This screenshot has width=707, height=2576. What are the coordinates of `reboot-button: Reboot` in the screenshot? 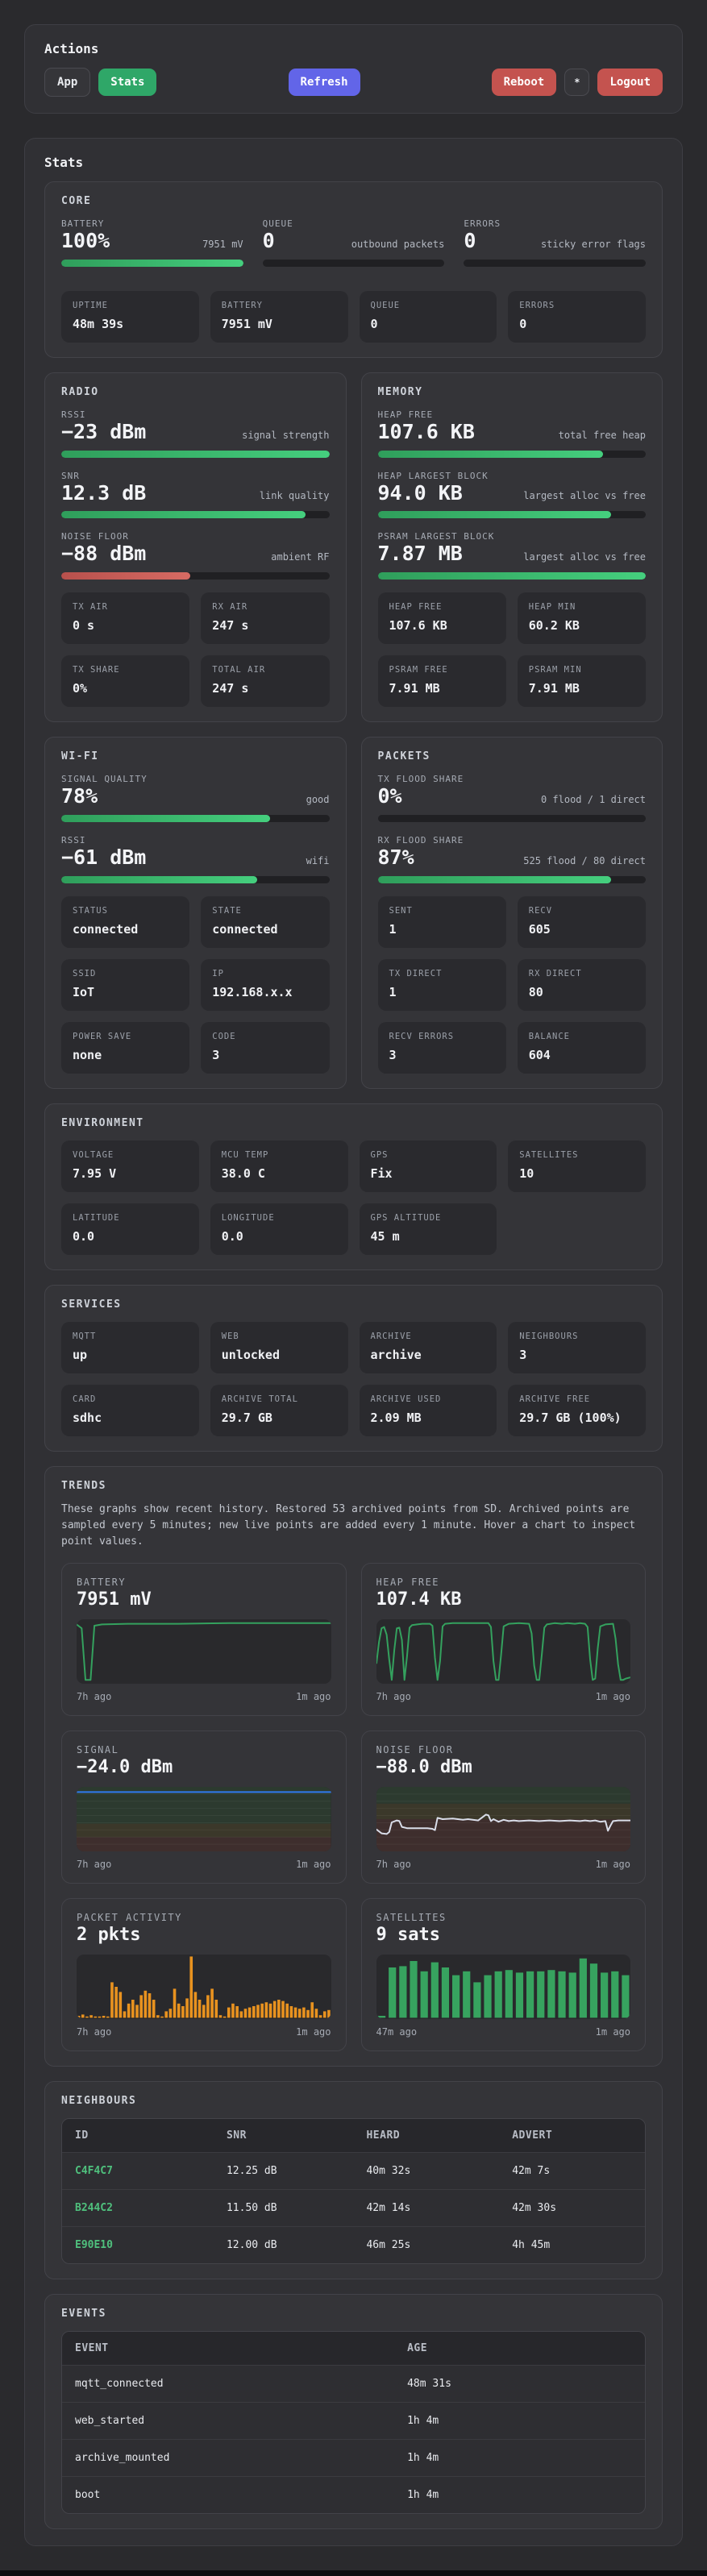 It's located at (524, 82).